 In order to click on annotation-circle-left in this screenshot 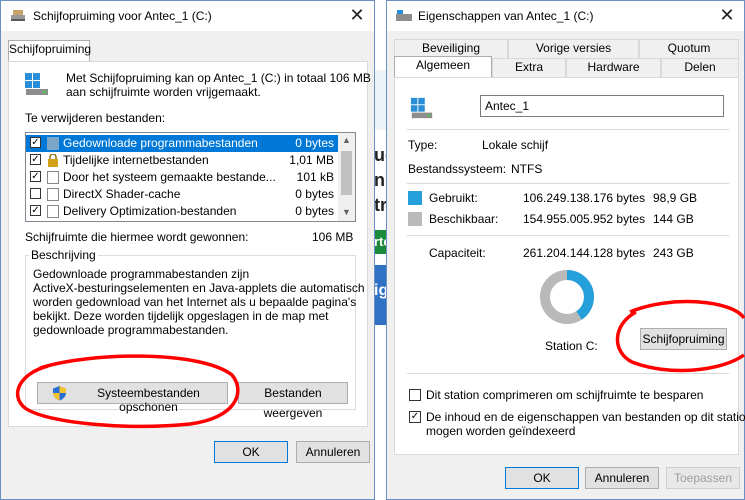, I will do `click(127, 391)`.